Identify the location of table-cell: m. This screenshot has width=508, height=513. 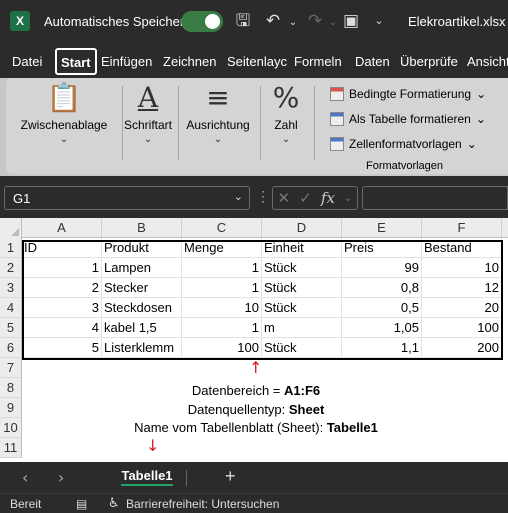
(302, 328).